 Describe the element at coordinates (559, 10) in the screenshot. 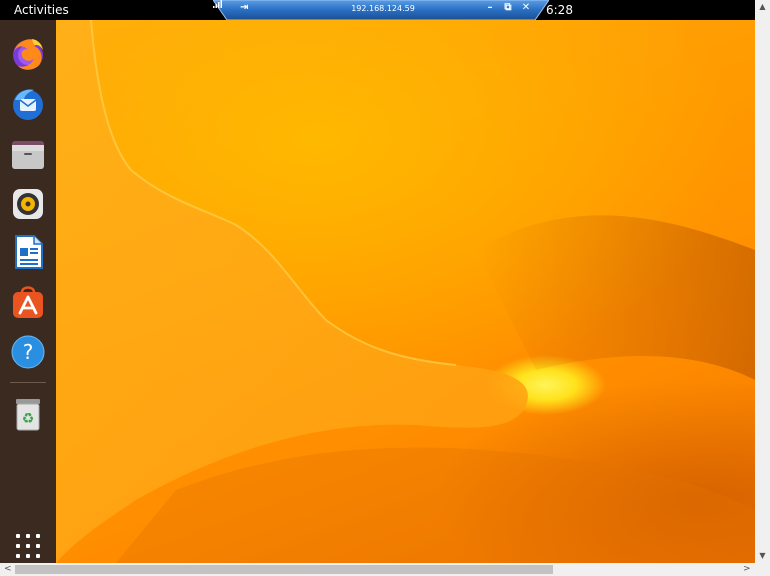

I see `clock: 6:28` at that location.